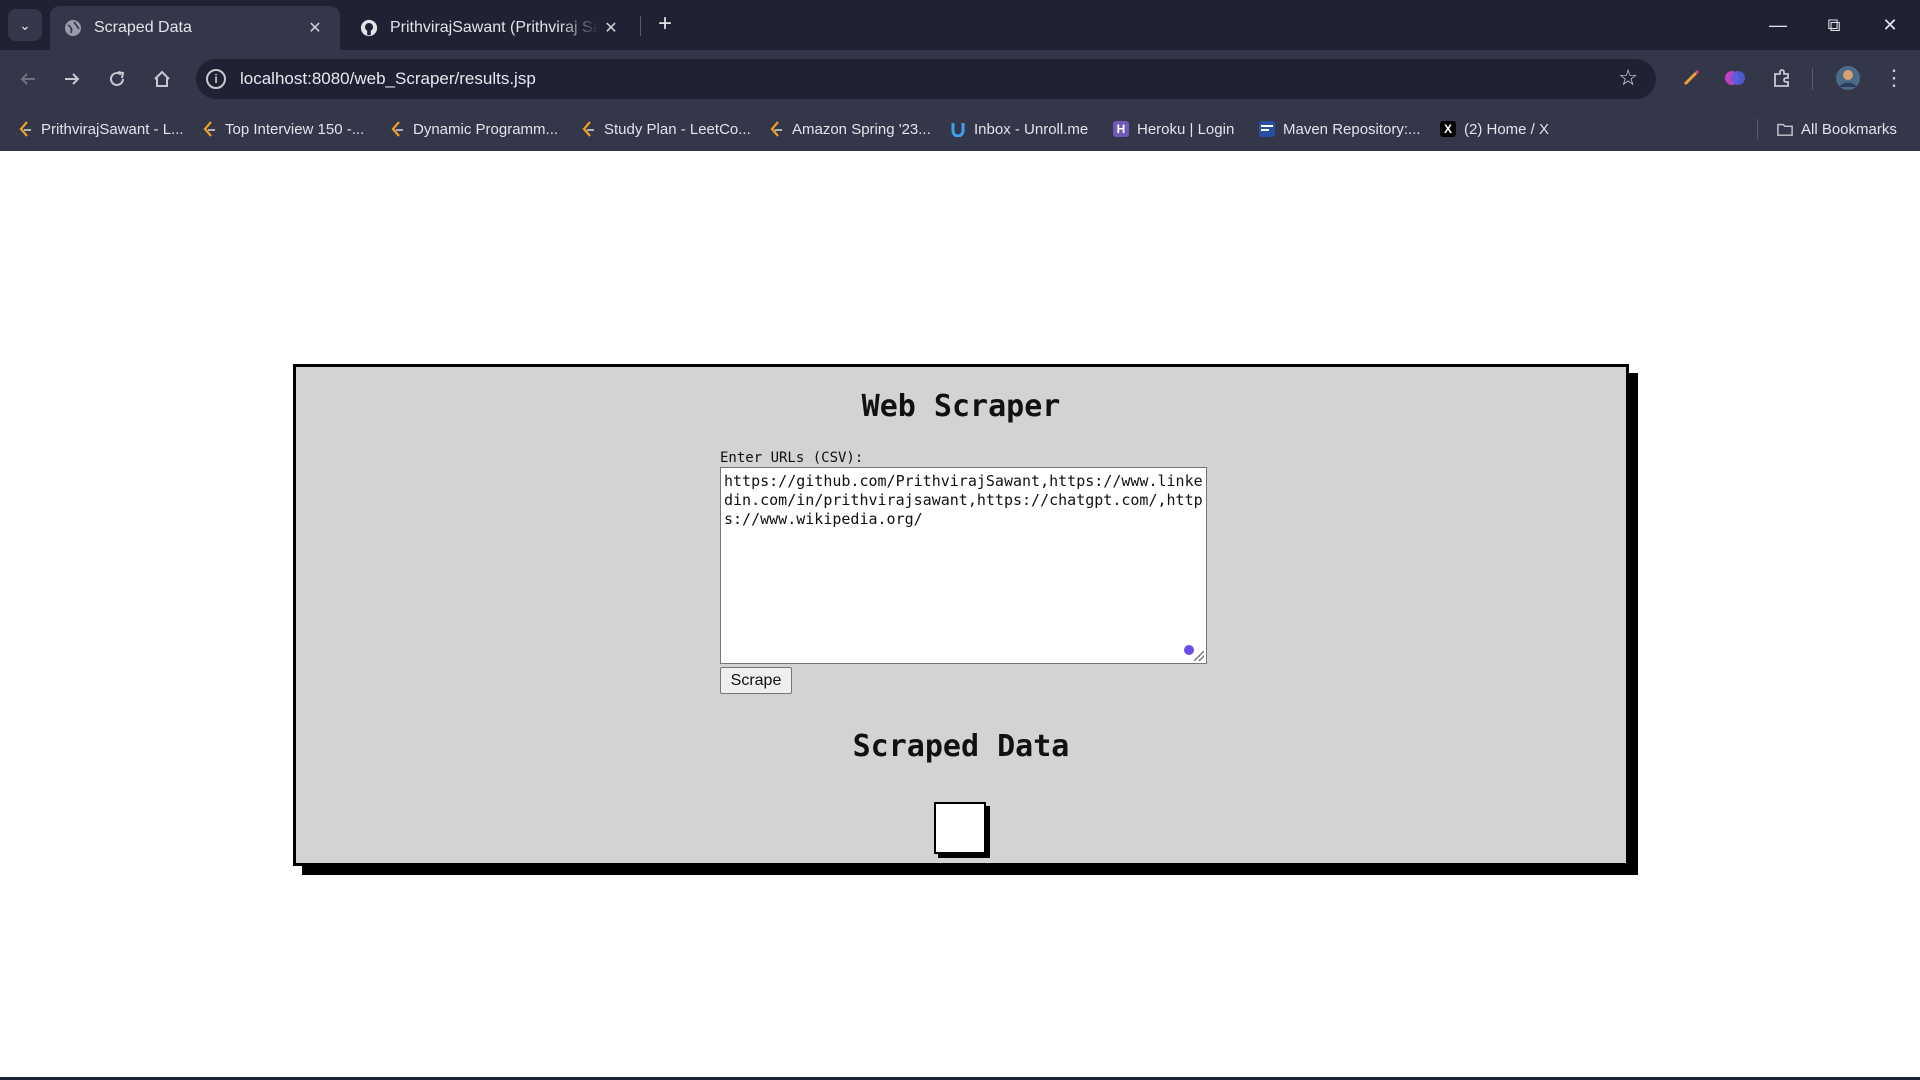  Describe the element at coordinates (117, 79) in the screenshot. I see `reload-icon` at that location.